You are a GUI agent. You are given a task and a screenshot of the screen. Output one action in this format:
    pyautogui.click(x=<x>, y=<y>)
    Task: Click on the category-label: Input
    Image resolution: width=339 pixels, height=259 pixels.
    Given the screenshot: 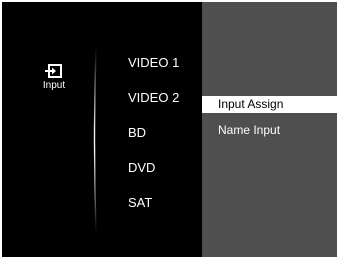 What is the action you would take?
    pyautogui.click(x=54, y=85)
    